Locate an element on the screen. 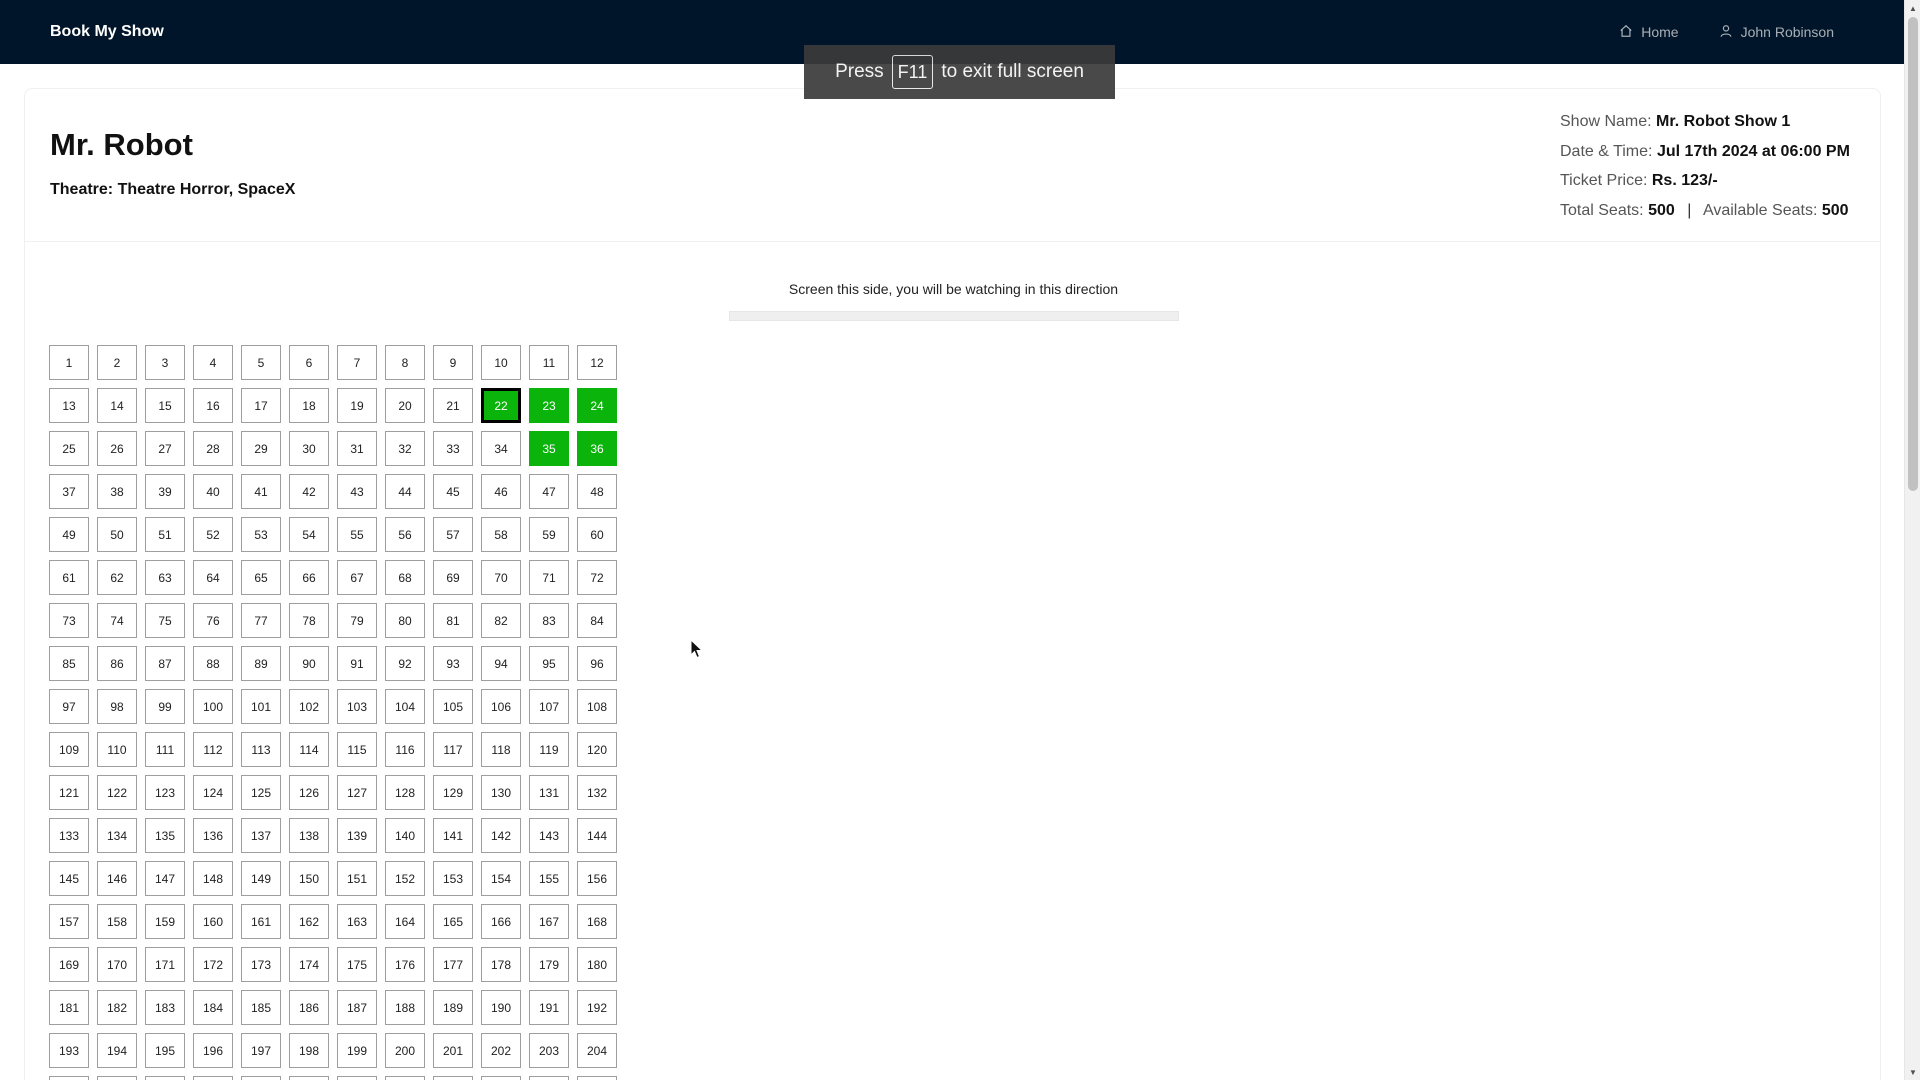 The image size is (1920, 1080). seat-11: 11 is located at coordinates (549, 362).